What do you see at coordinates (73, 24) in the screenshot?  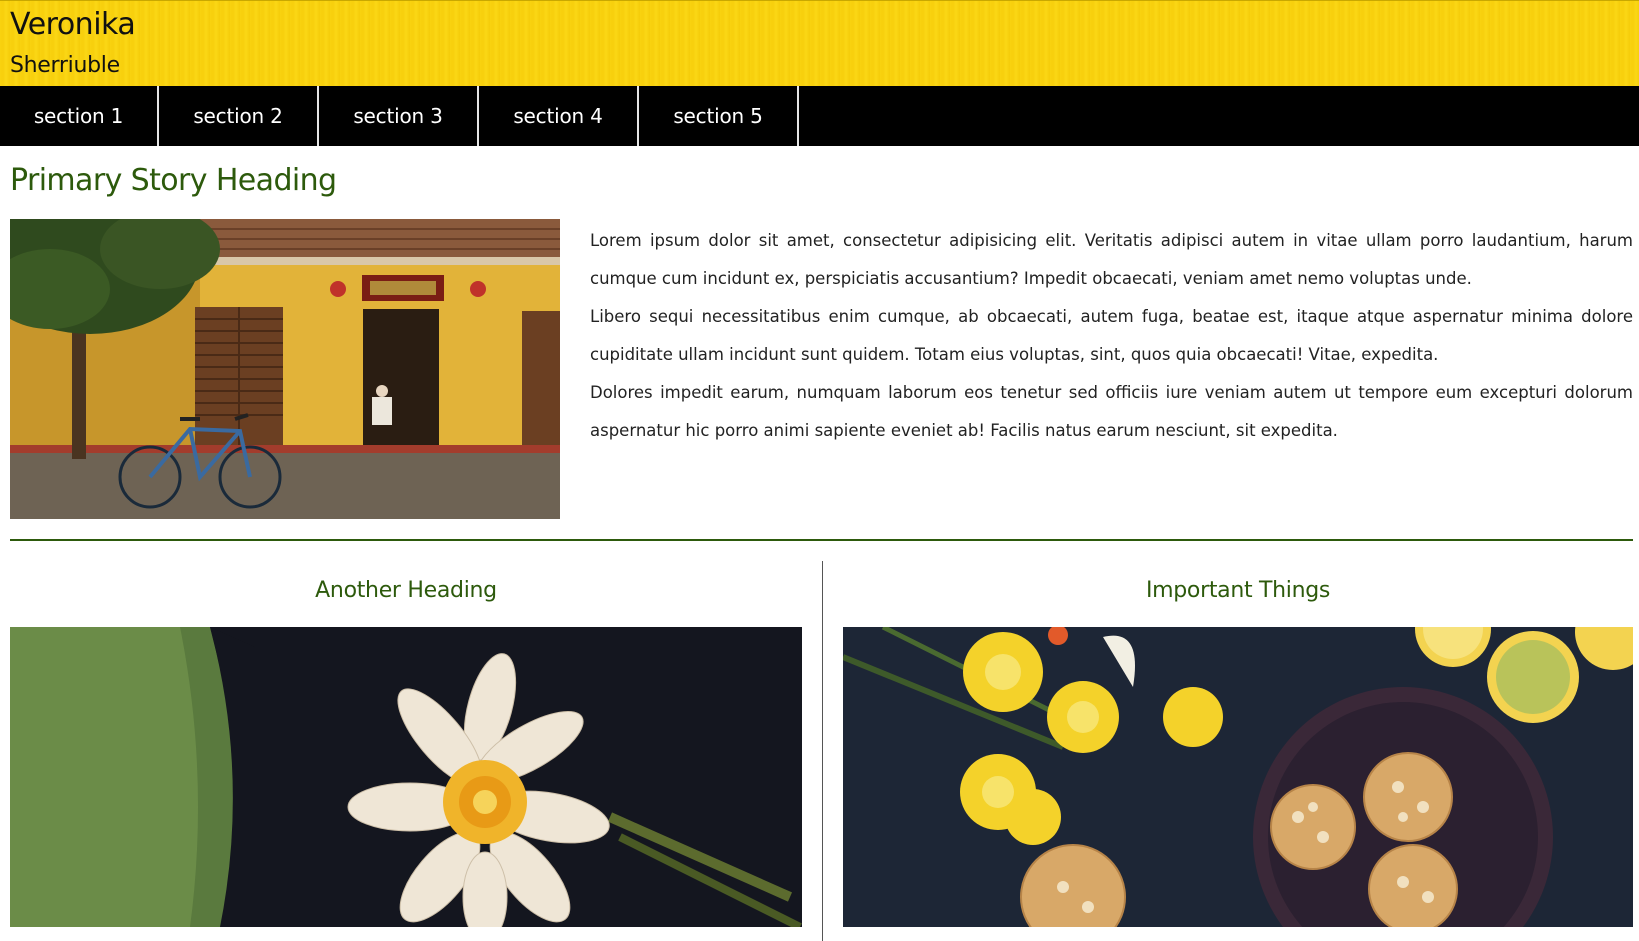 I see `site-title: Veronika` at bounding box center [73, 24].